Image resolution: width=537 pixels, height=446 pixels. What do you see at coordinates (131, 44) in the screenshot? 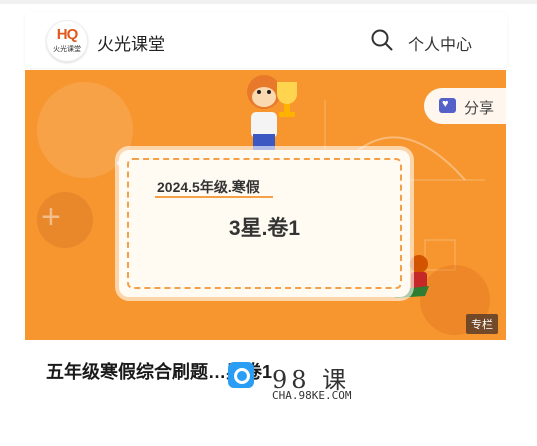
I see `brand-name: 火光课堂` at bounding box center [131, 44].